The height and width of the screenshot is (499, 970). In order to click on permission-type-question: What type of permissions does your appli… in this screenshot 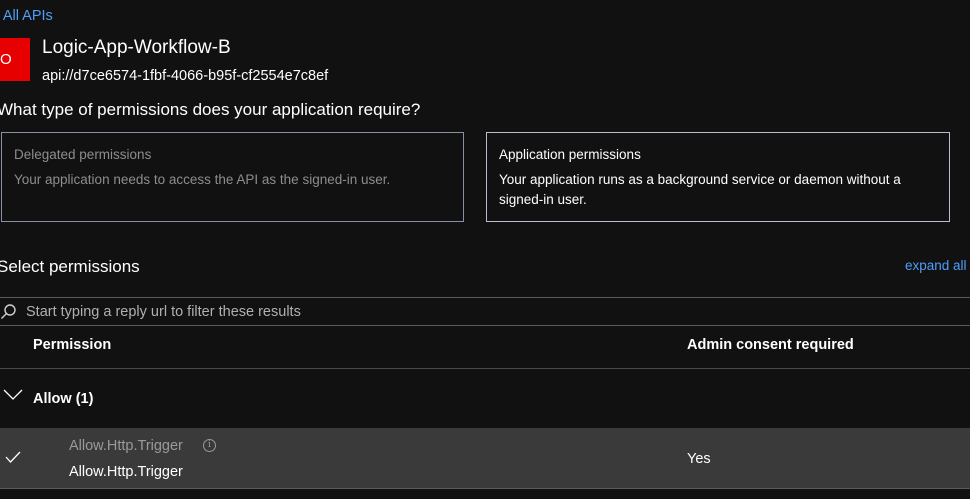, I will do `click(210, 109)`.